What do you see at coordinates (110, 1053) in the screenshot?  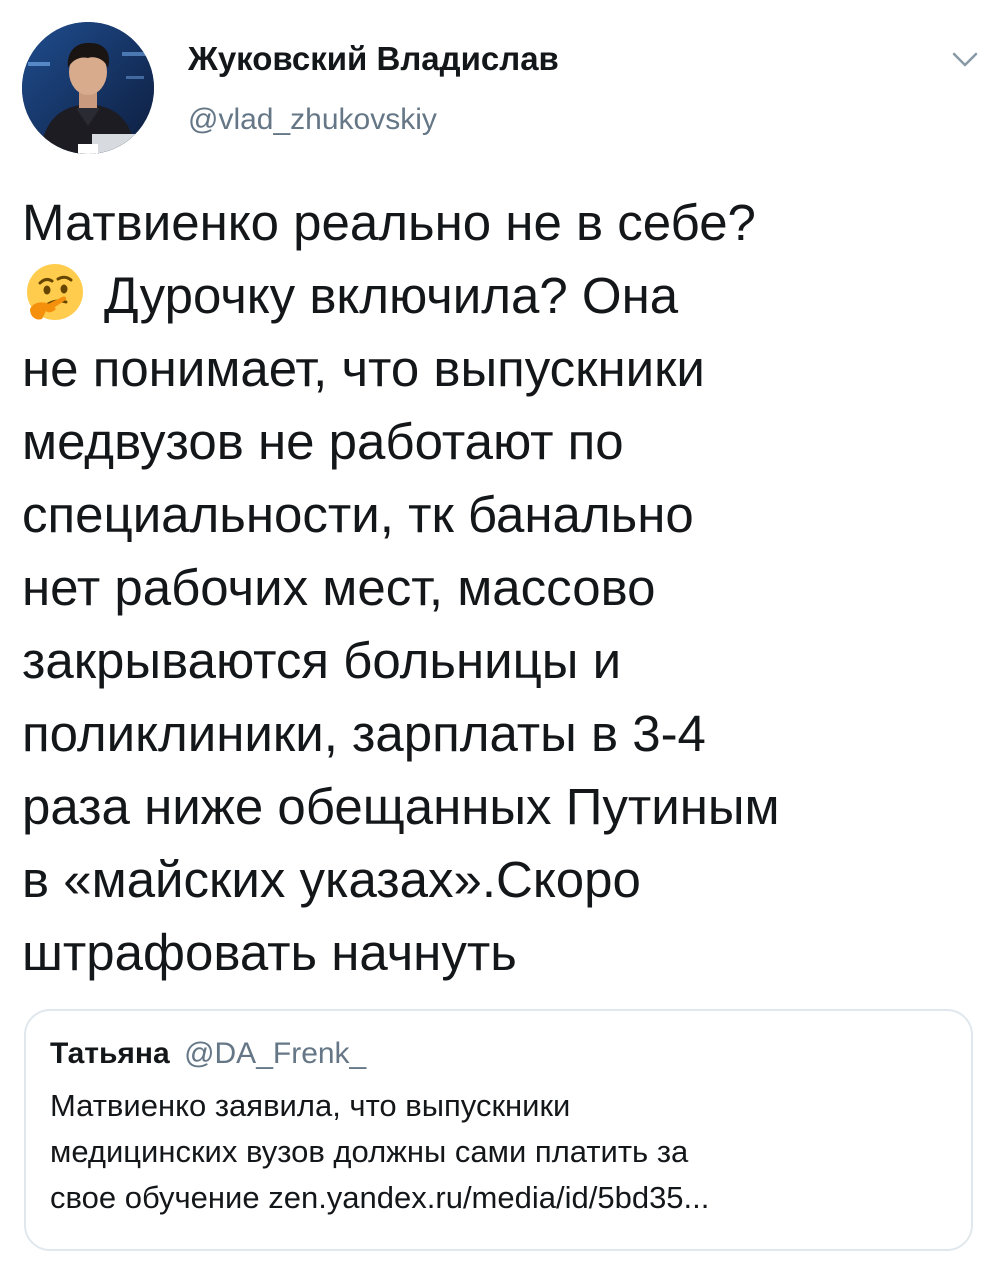 I see `quoted-author-name: Татьяна` at bounding box center [110, 1053].